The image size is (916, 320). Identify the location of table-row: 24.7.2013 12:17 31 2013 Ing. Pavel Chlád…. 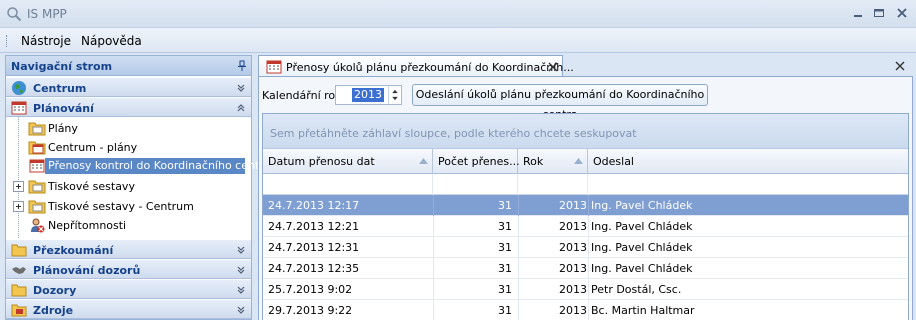
(585, 205).